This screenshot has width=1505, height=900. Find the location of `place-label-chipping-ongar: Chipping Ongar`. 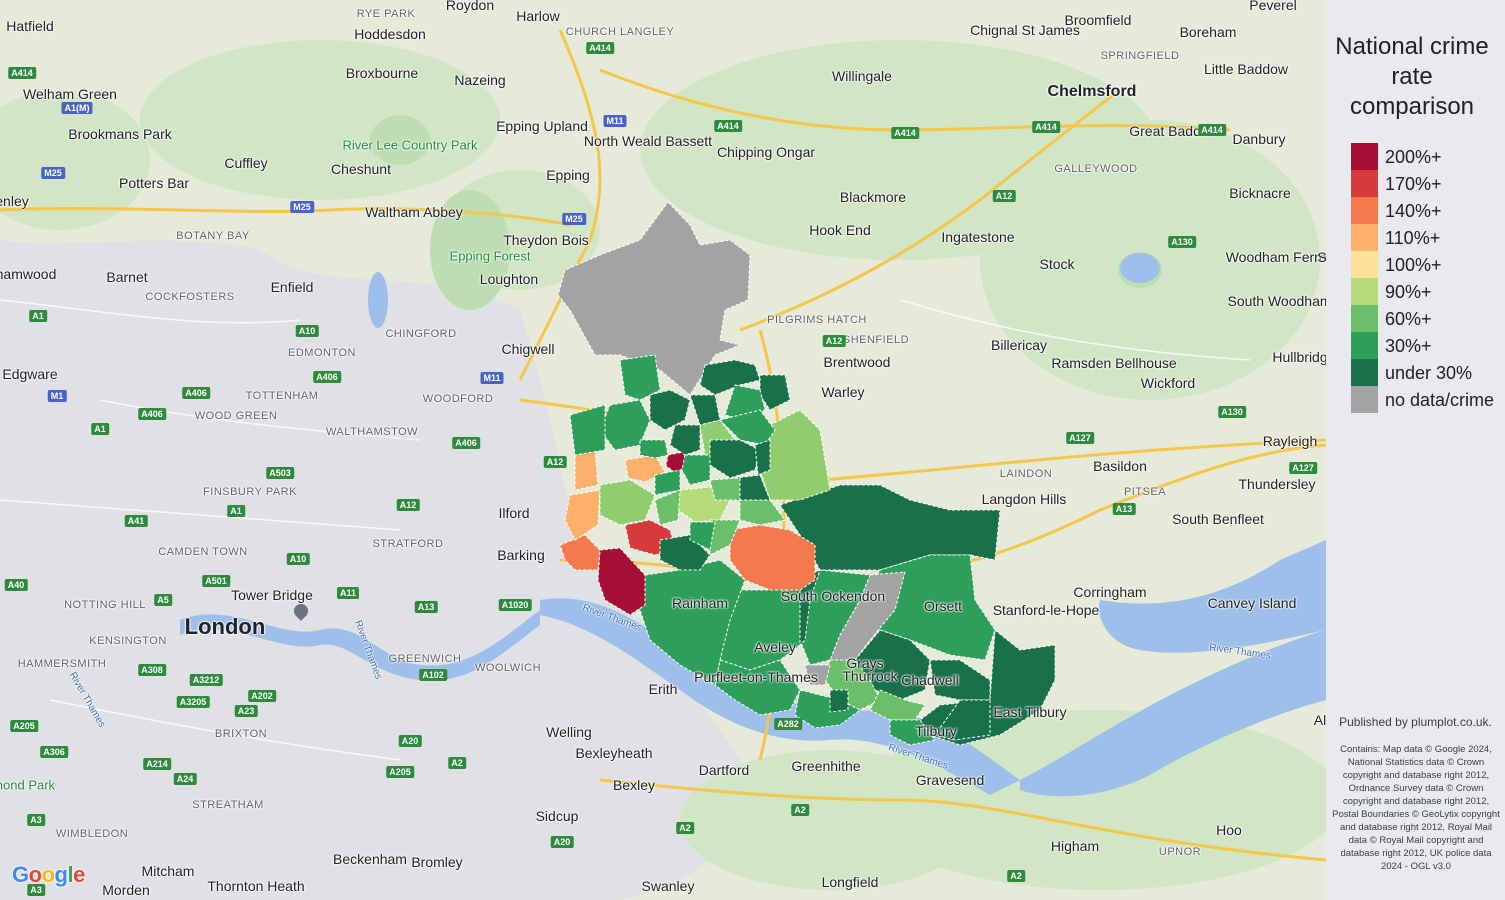

place-label-chipping-ongar: Chipping Ongar is located at coordinates (766, 152).